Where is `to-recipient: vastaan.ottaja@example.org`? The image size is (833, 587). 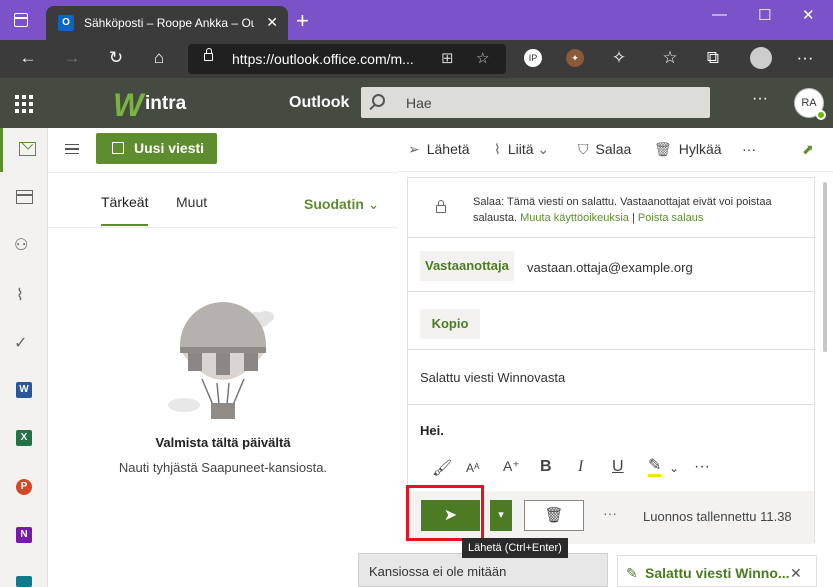
to-recipient: vastaan.ottaja@example.org is located at coordinates (610, 267).